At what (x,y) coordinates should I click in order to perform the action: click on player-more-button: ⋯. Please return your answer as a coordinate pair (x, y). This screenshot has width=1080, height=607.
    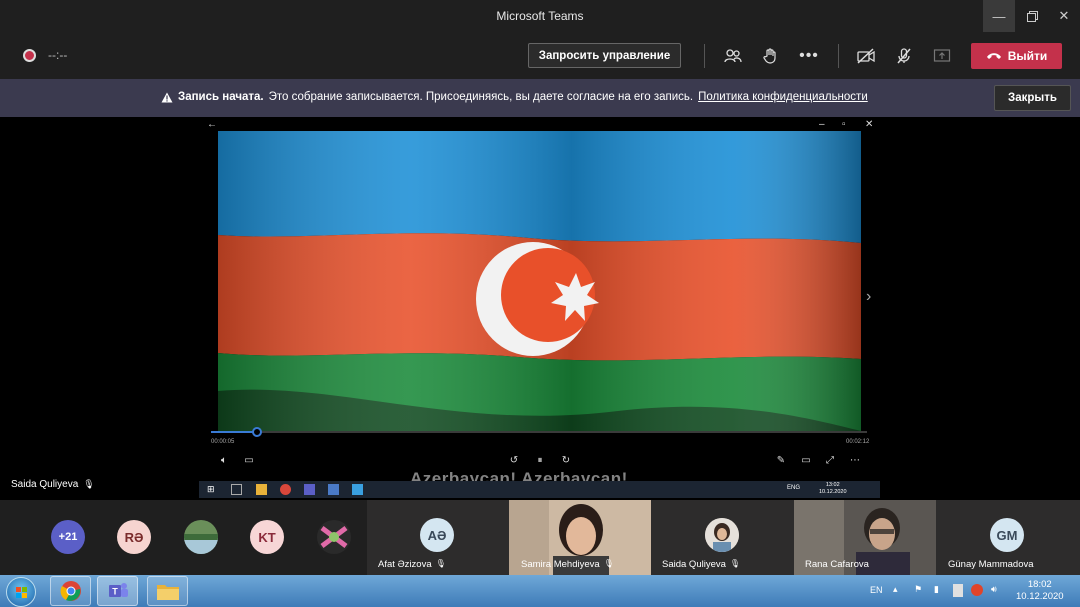
    Looking at the image, I should click on (855, 460).